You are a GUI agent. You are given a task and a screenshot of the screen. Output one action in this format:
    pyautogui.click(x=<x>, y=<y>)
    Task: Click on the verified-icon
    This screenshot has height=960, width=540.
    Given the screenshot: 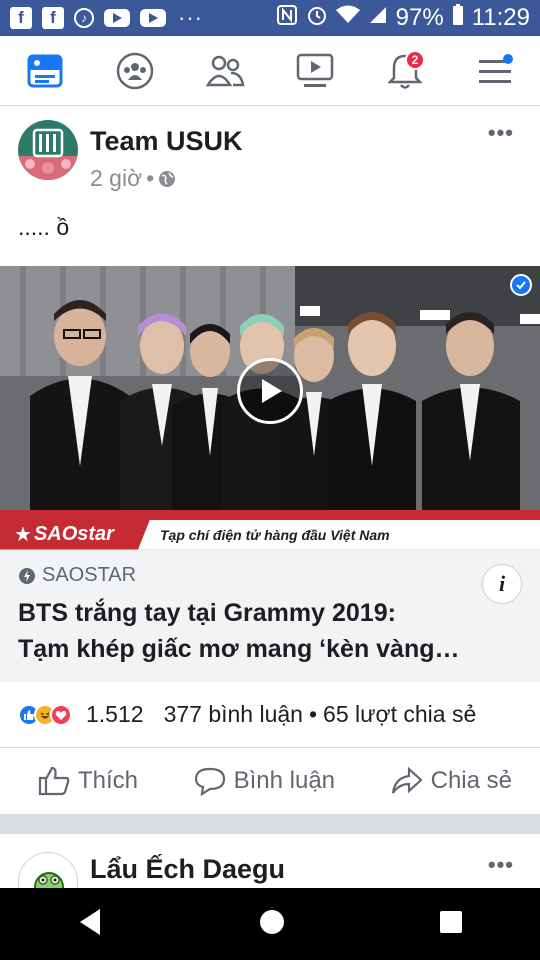 What is the action you would take?
    pyautogui.click(x=521, y=285)
    